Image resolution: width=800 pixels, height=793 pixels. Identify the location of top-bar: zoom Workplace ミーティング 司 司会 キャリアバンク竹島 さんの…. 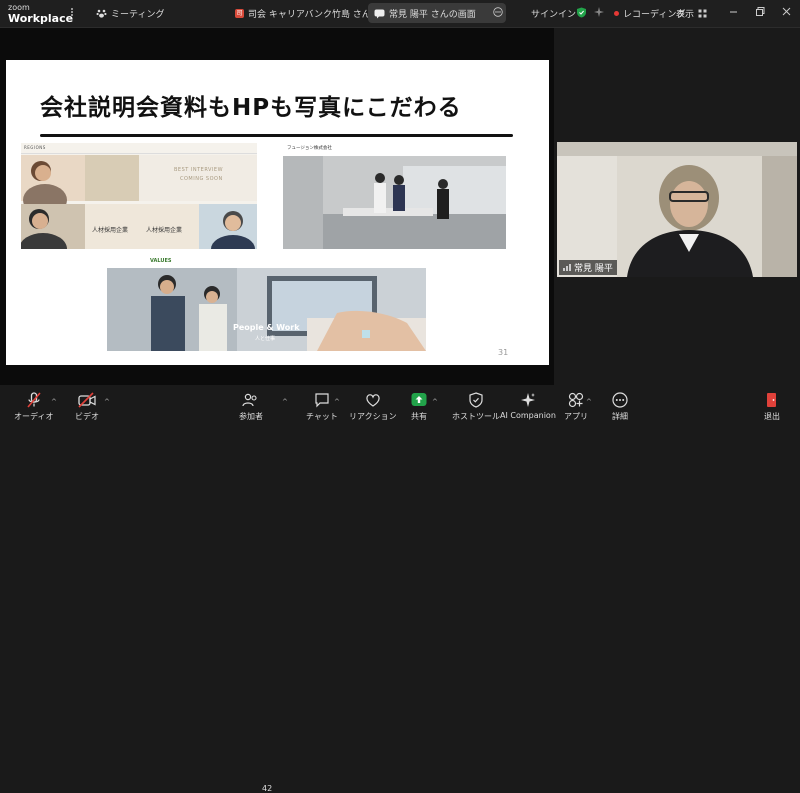
(400, 14).